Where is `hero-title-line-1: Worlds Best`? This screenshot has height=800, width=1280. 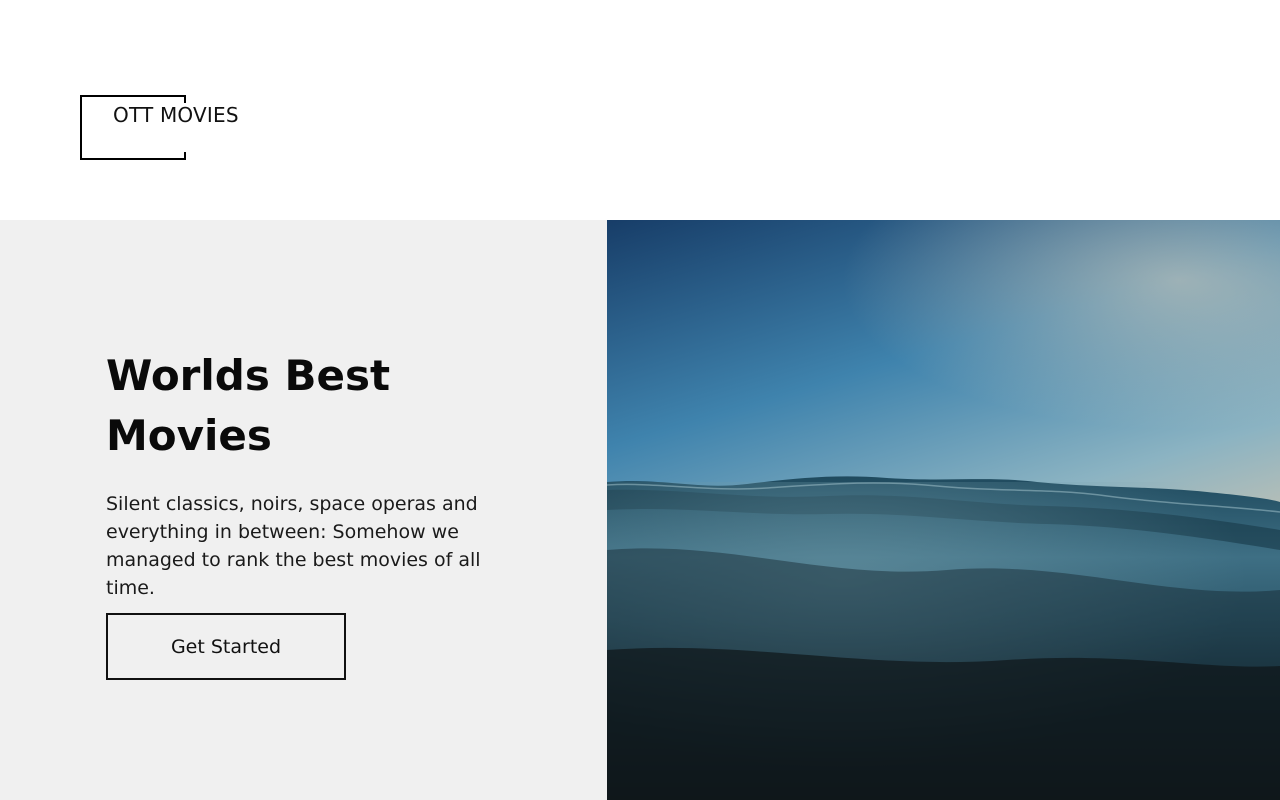 hero-title-line-1: Worlds Best is located at coordinates (248, 375).